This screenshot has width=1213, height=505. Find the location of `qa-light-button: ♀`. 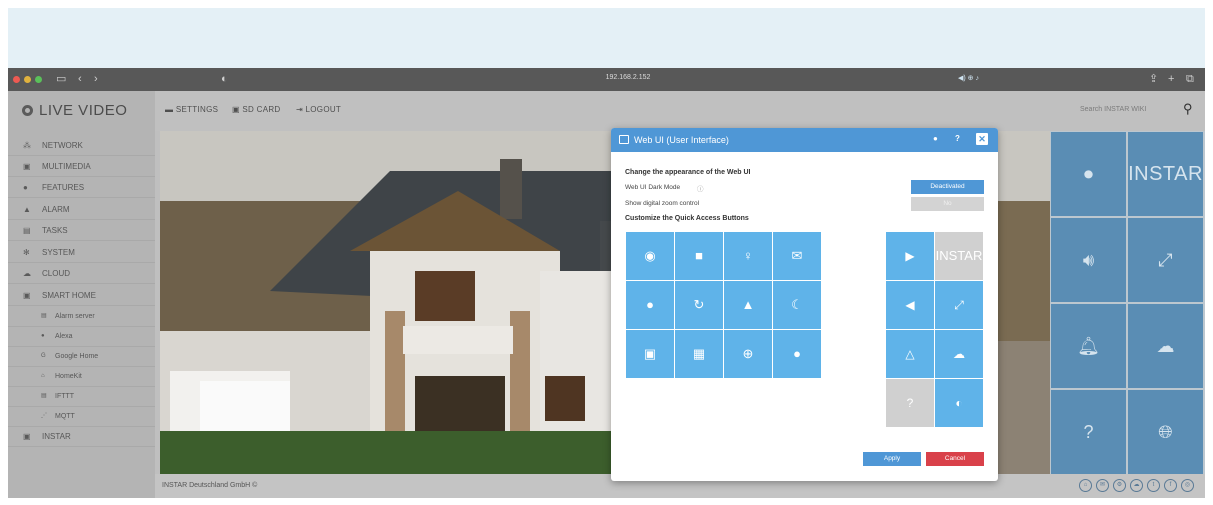

qa-light-button: ♀ is located at coordinates (748, 256).